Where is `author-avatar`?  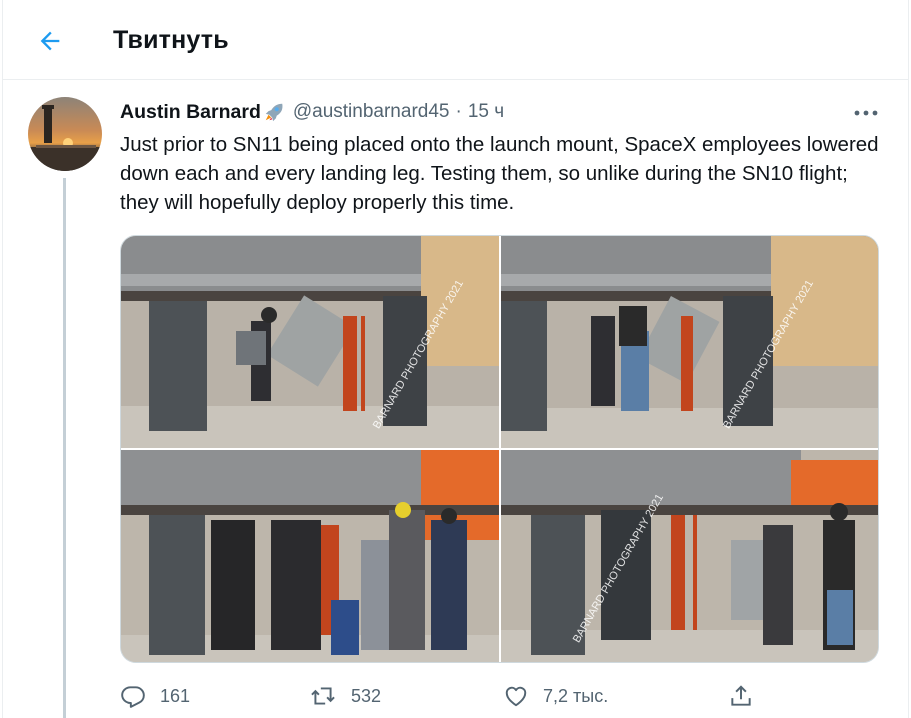
author-avatar is located at coordinates (65, 134).